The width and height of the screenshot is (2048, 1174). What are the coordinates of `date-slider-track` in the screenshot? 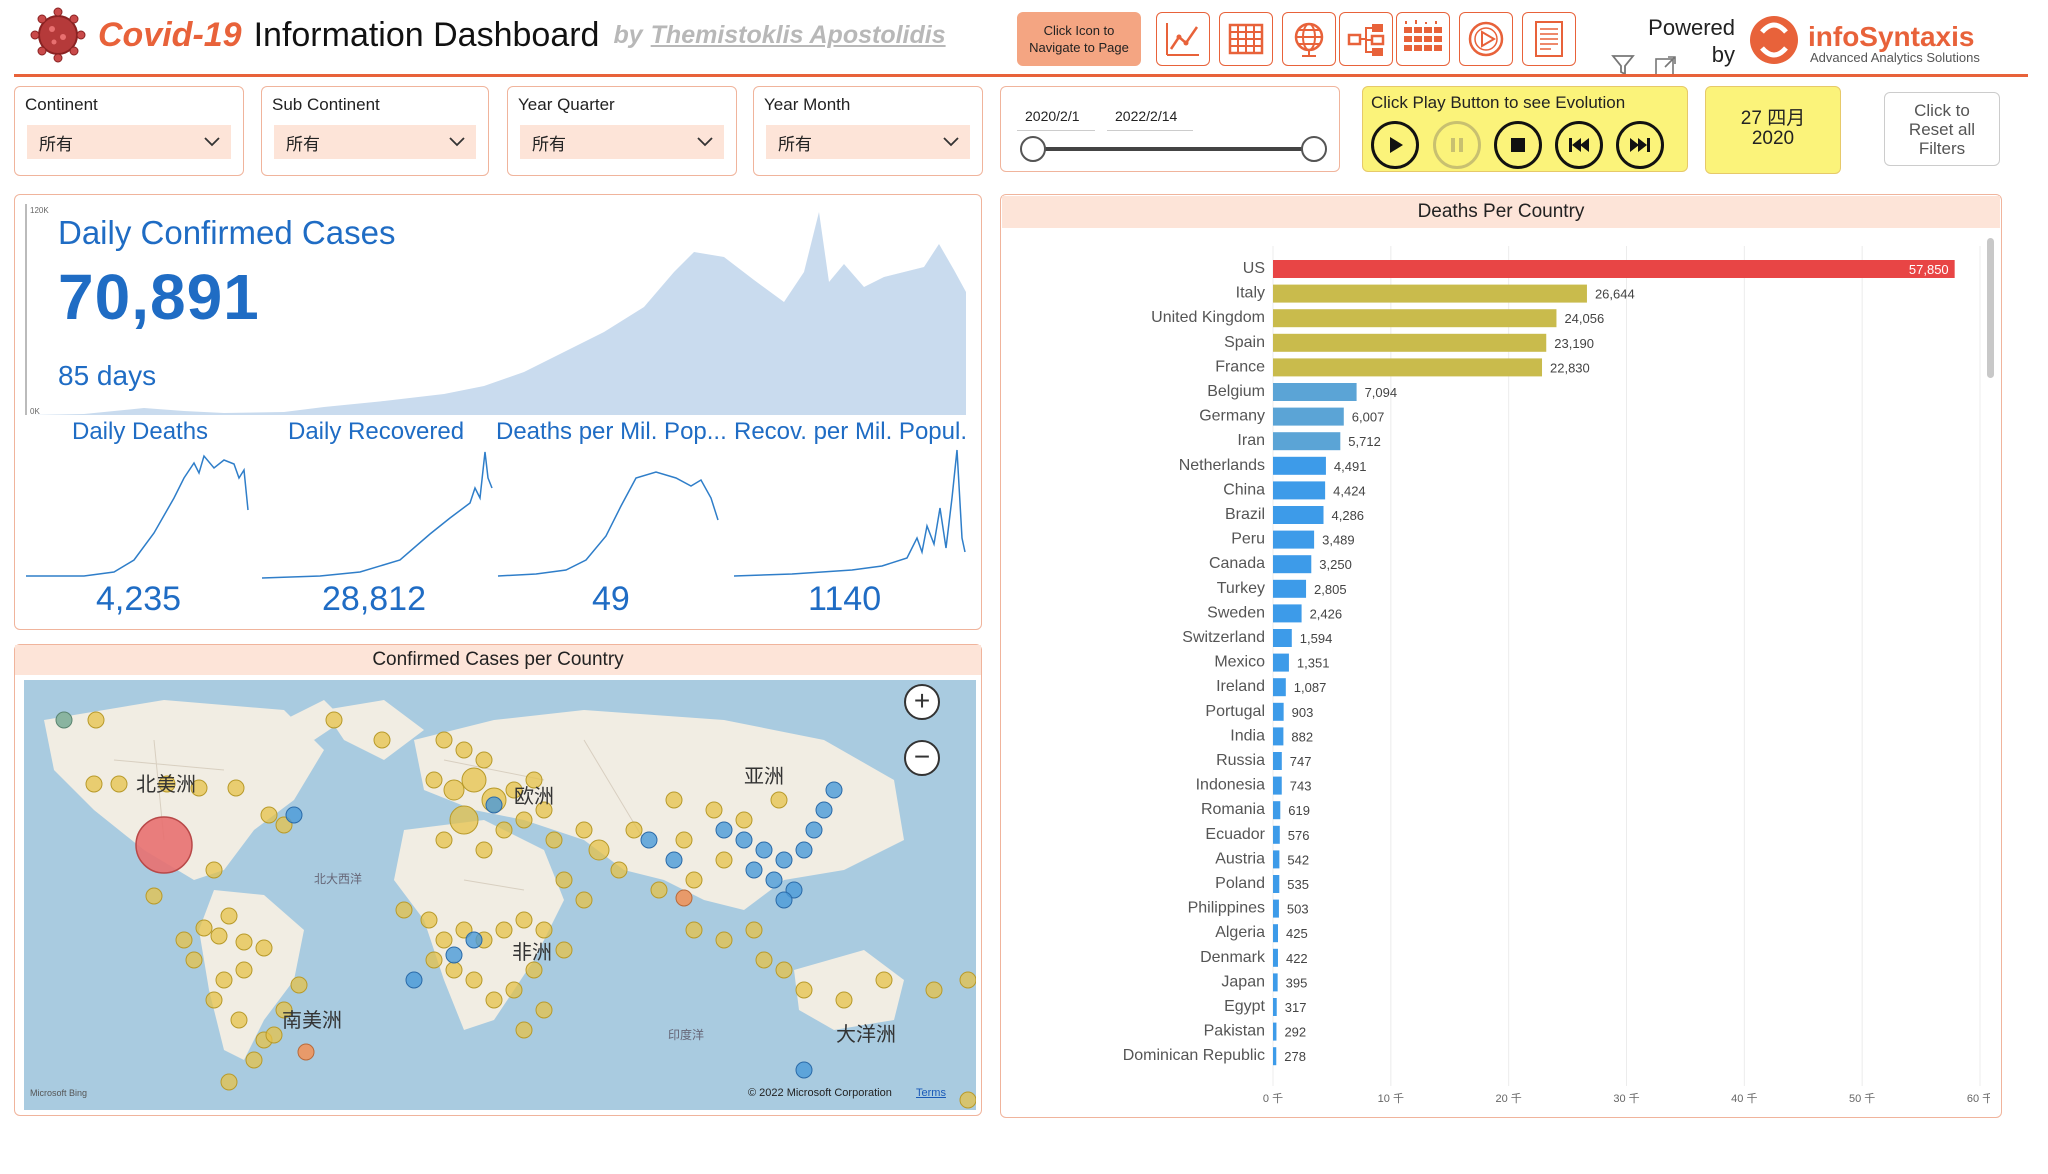 It's located at (1174, 149).